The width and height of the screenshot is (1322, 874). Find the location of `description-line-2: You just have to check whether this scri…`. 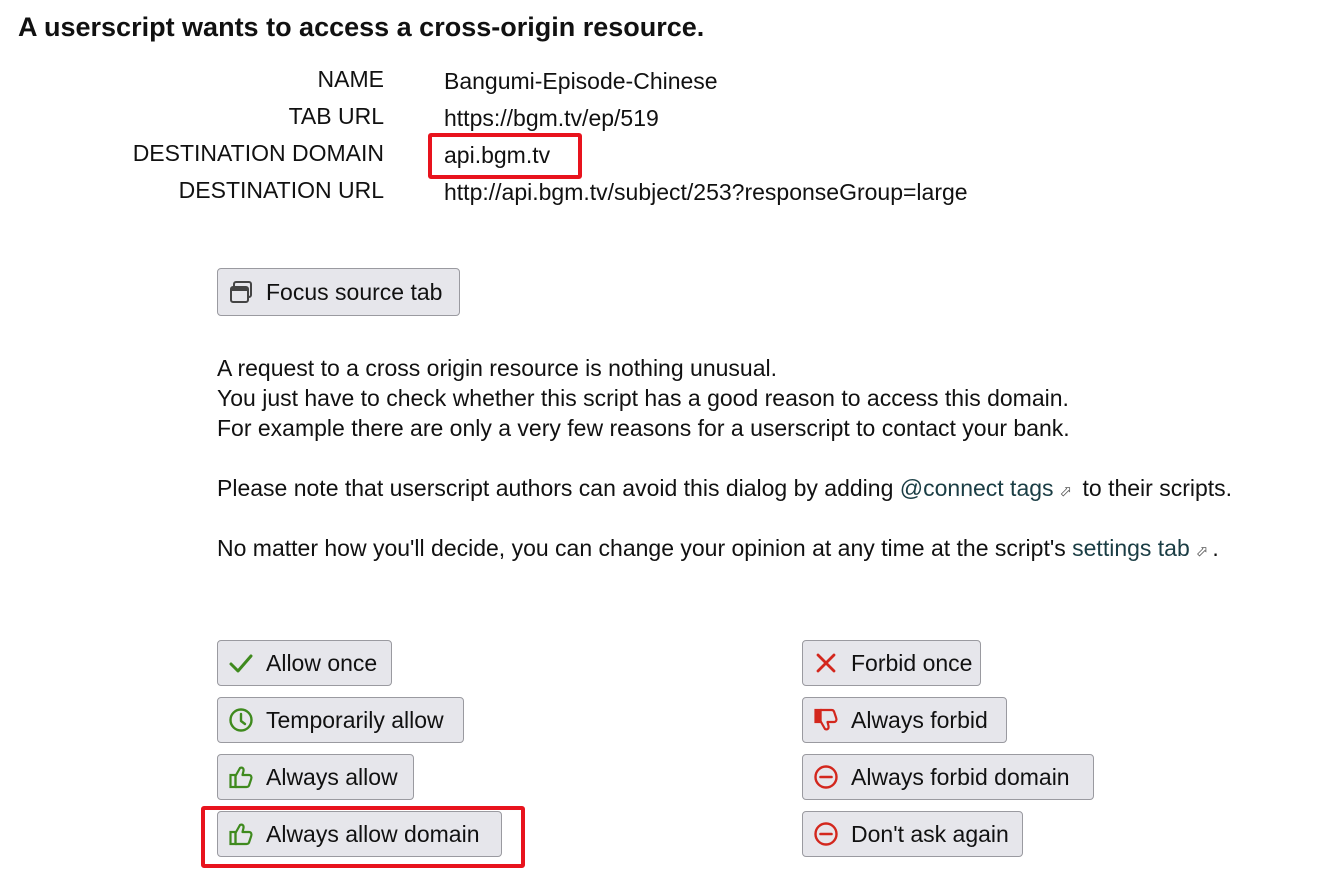

description-line-2: You just have to check whether this scri… is located at coordinates (643, 398).